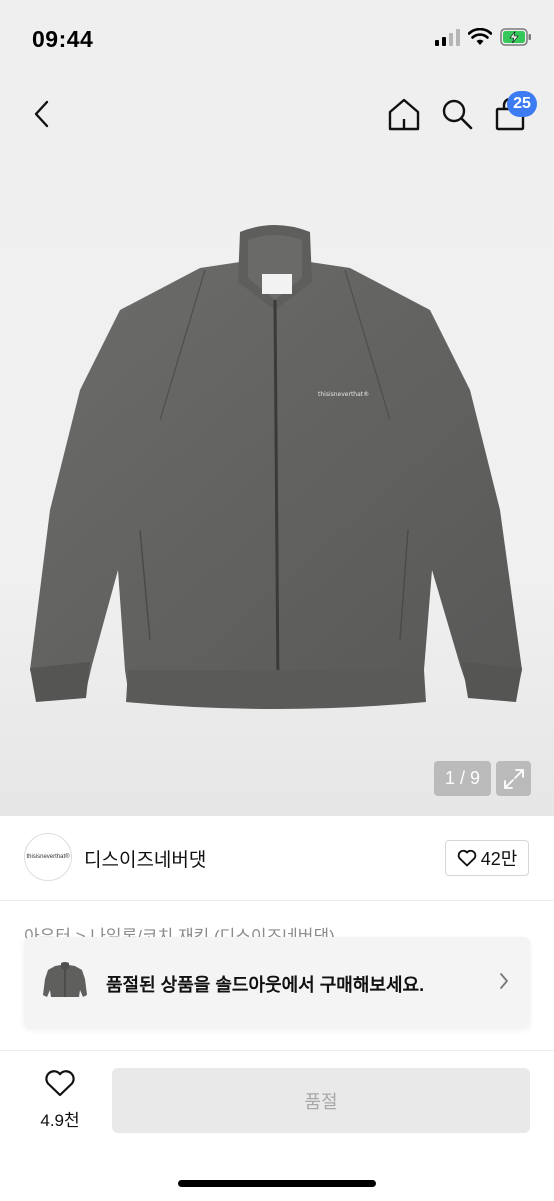 The height and width of the screenshot is (1201, 554). I want to click on soldout-thumbnail, so click(65, 979).